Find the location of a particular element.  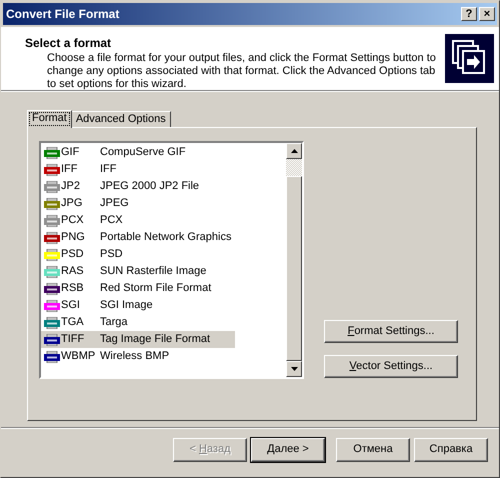

list-row: PCX PCX is located at coordinates (138, 220).